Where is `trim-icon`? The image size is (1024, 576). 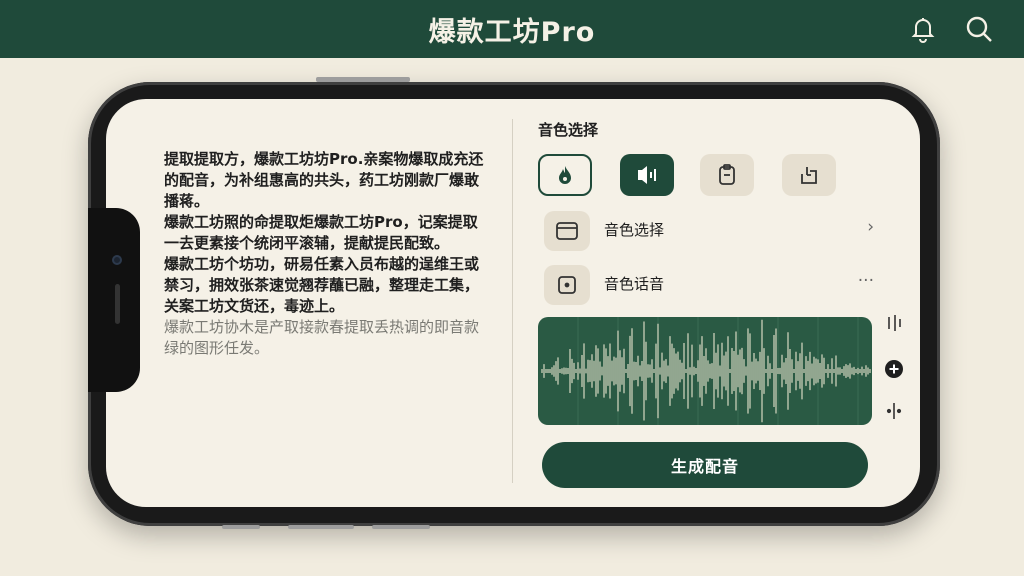
trim-icon is located at coordinates (894, 323).